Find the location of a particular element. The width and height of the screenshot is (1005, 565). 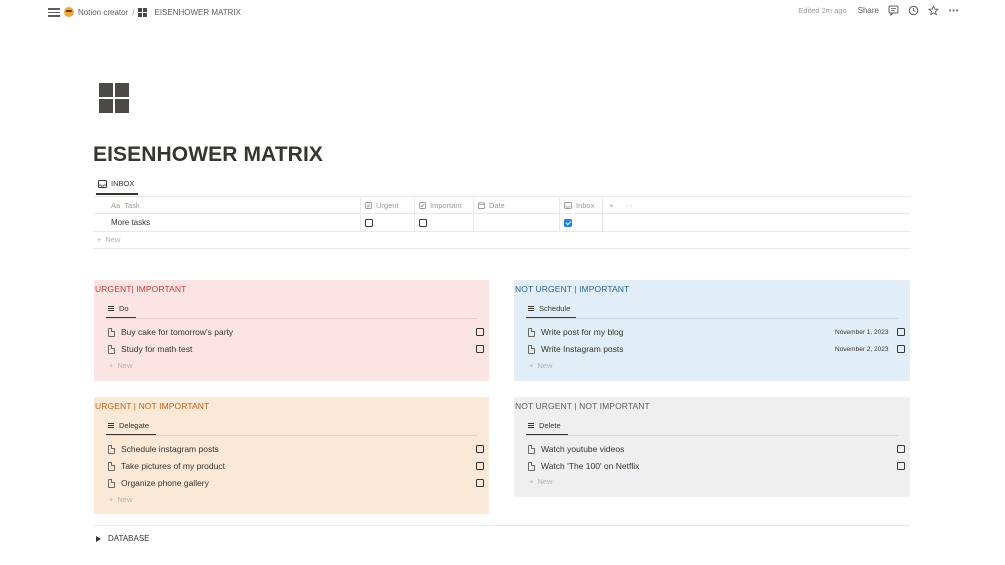

new-row-button: + New is located at coordinates (108, 239).